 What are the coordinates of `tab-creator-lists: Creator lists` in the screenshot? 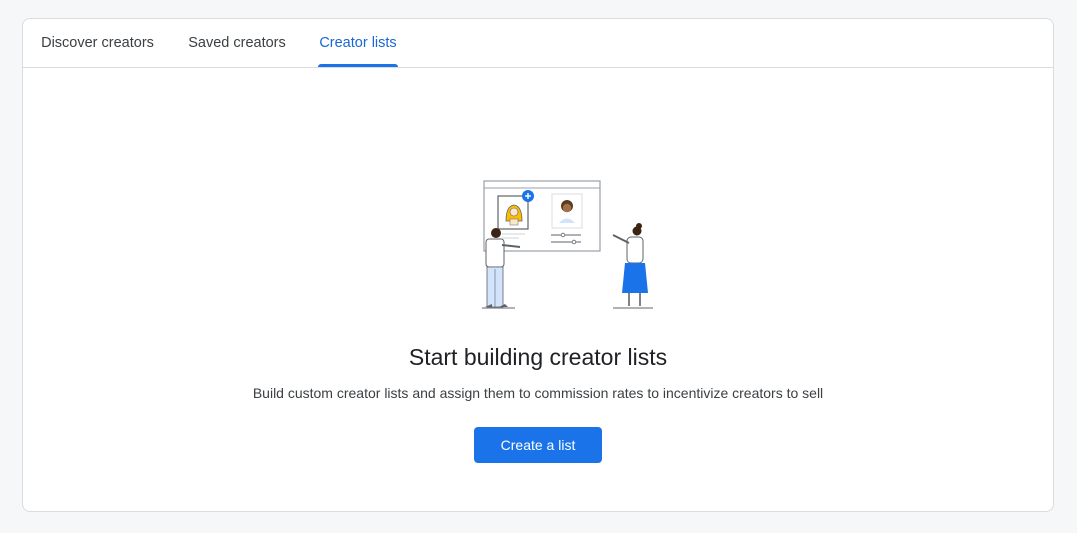 It's located at (358, 43).